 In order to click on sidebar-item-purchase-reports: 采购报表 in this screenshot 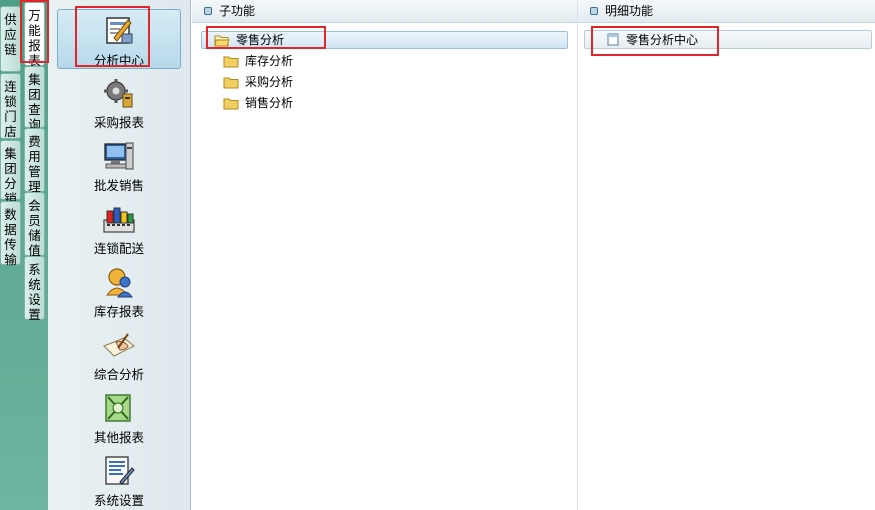, I will do `click(119, 102)`.